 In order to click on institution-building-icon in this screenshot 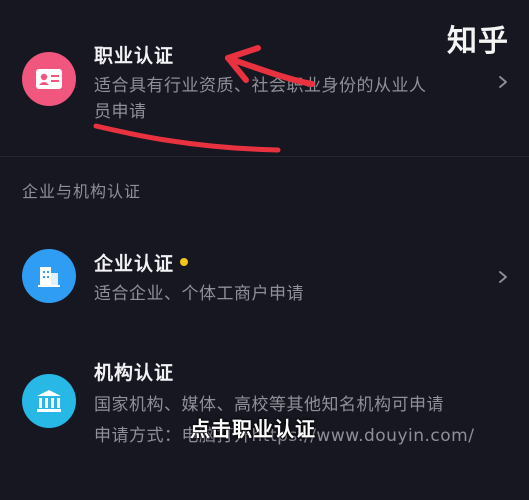, I will do `click(49, 401)`.